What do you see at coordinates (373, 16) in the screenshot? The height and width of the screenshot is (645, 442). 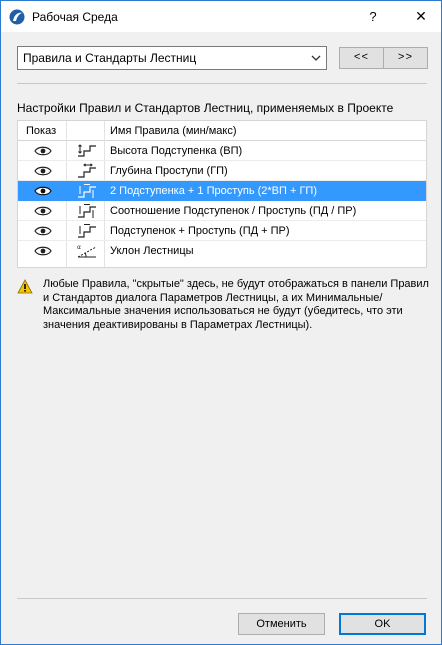 I see `help-button: ?` at bounding box center [373, 16].